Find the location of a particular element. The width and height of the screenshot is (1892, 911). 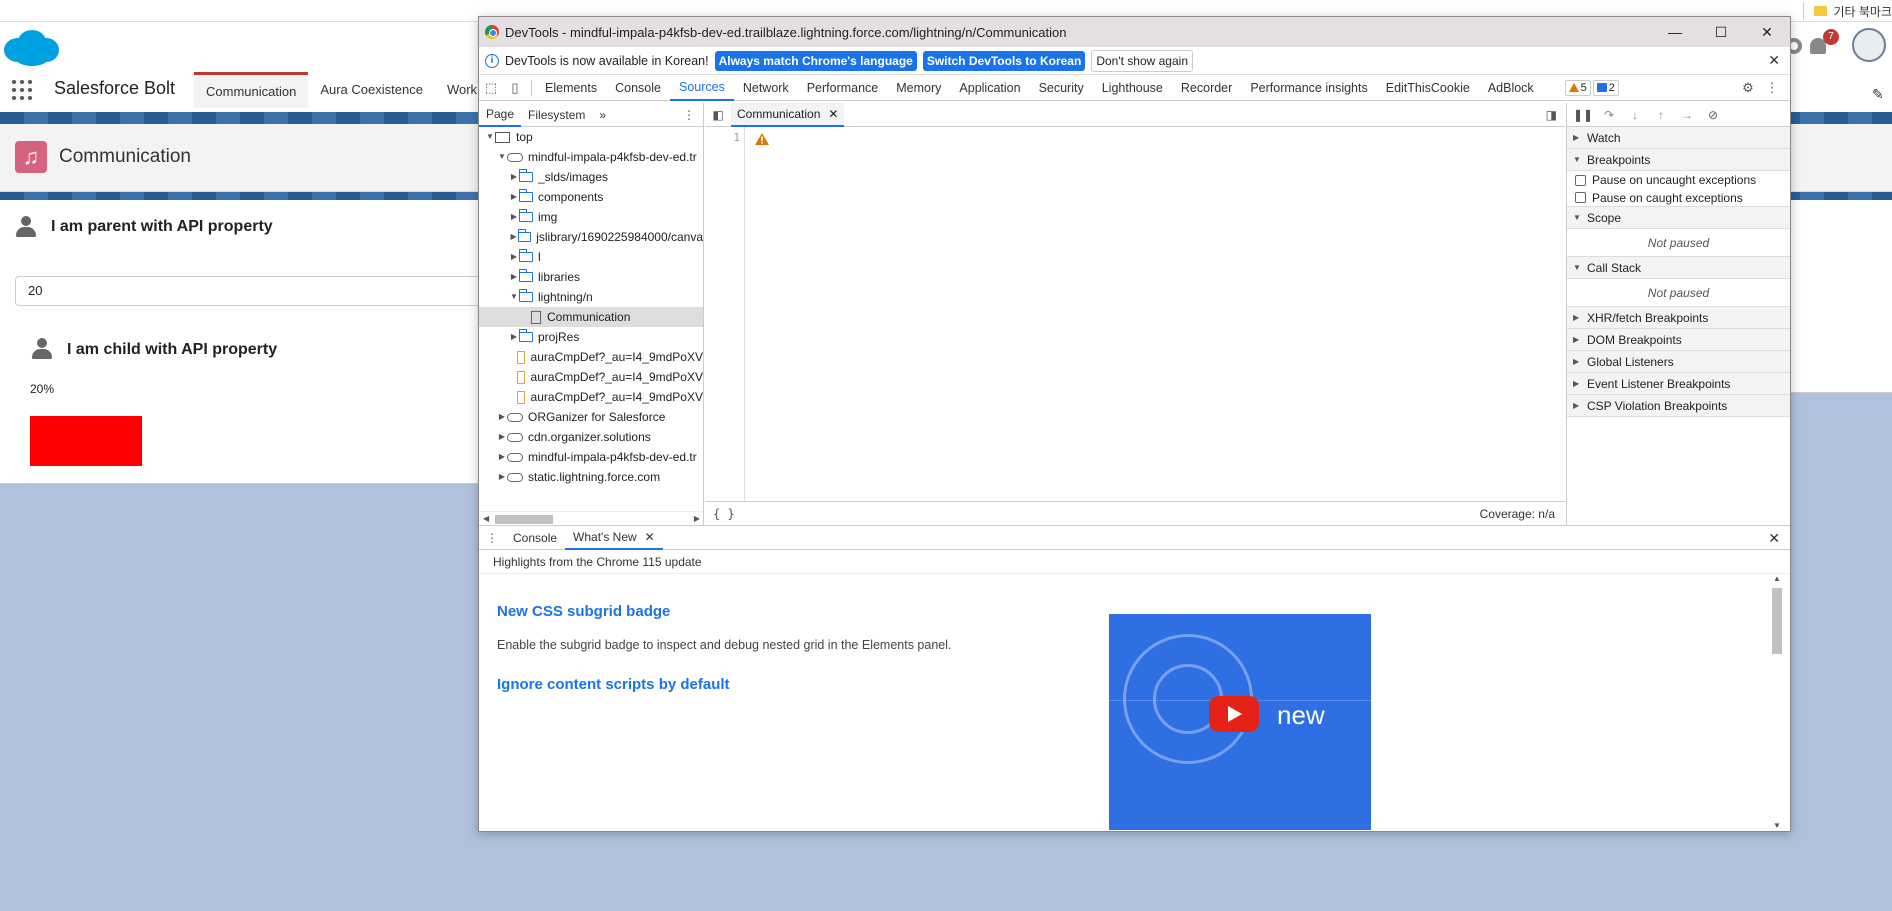

edit-pencil-icon: ✎ is located at coordinates (1878, 94).